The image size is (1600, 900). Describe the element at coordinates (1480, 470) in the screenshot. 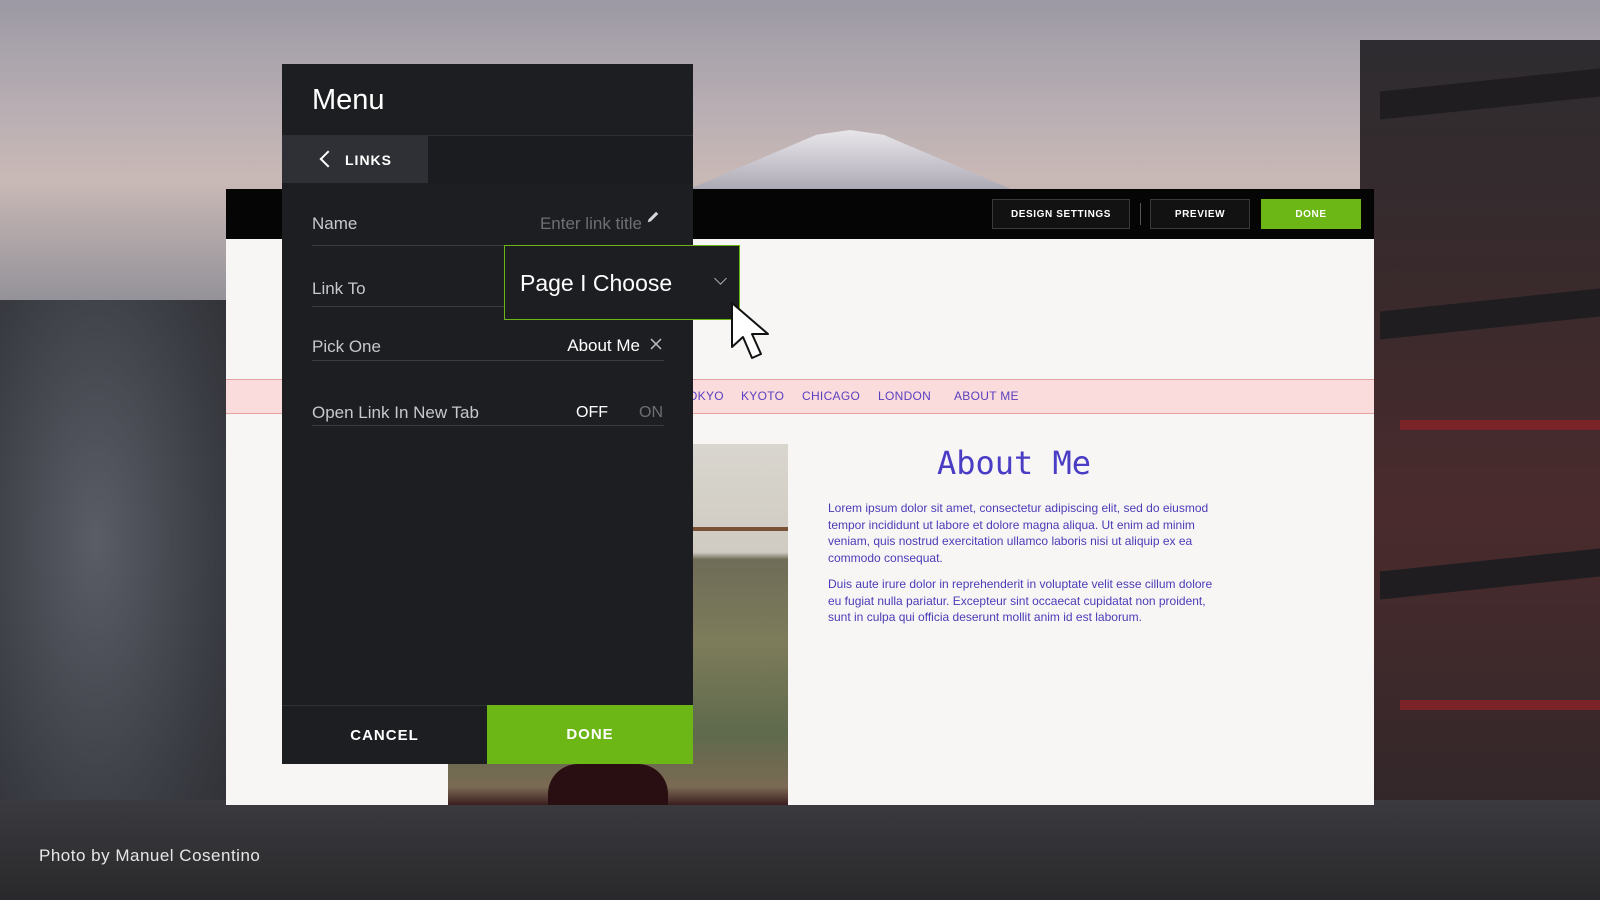

I see `background-pagoda` at that location.